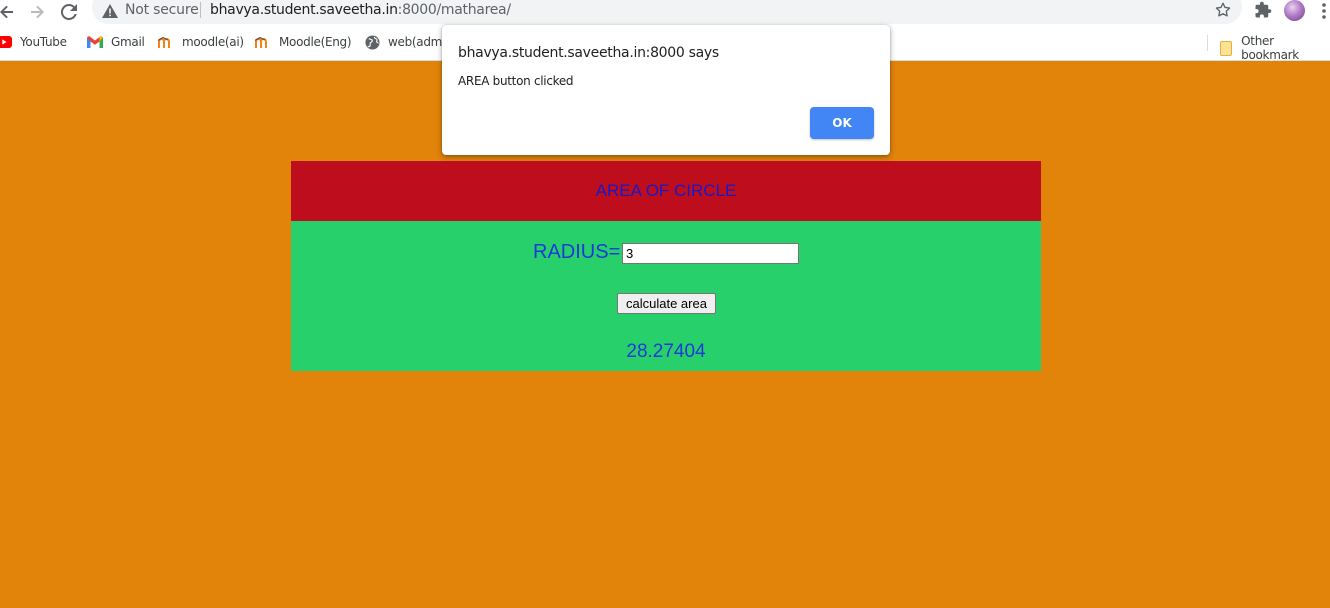  I want to click on ok-button: OK, so click(842, 123).